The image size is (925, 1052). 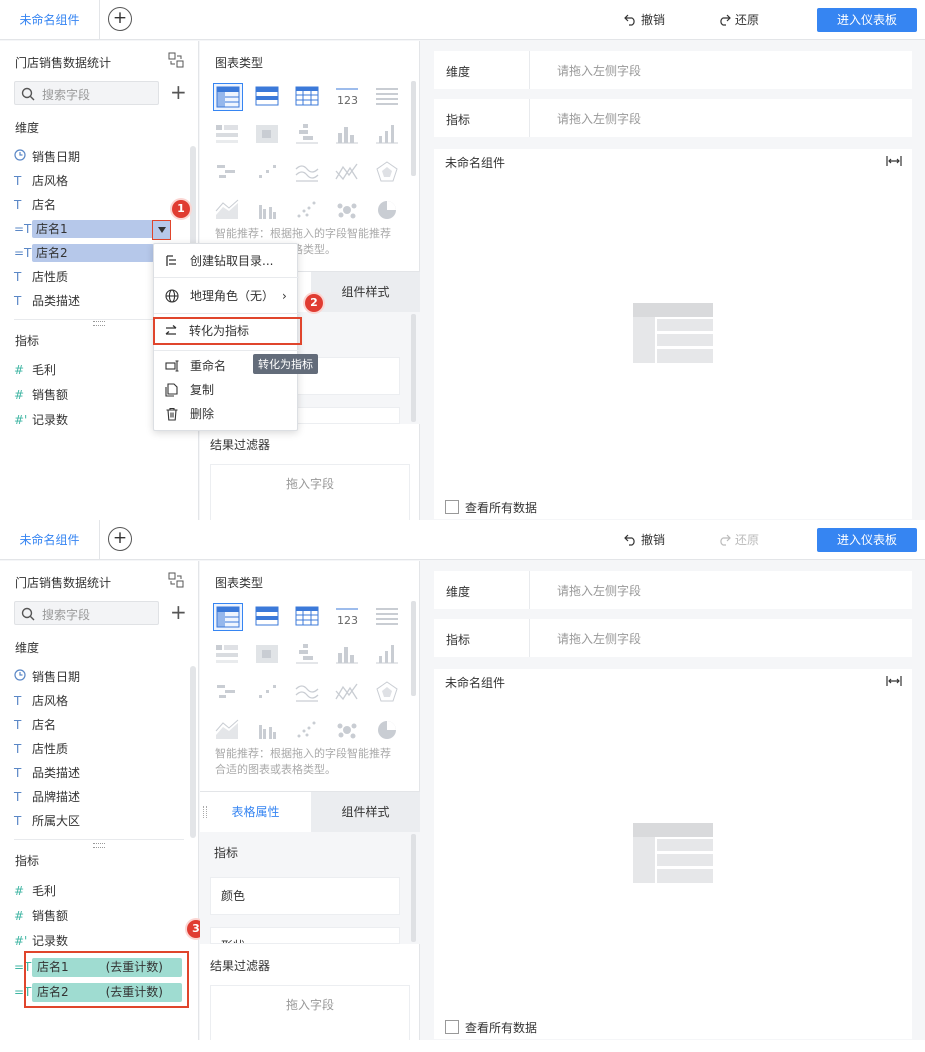 What do you see at coordinates (41, 701) in the screenshot?
I see `dimension-field: T 店风格` at bounding box center [41, 701].